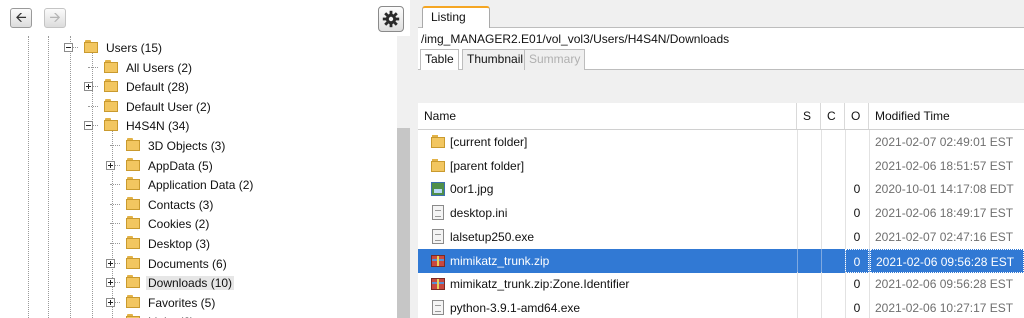 The height and width of the screenshot is (318, 1024). I want to click on view-tab-bar: Table Thumbnail Summary, so click(721, 58).